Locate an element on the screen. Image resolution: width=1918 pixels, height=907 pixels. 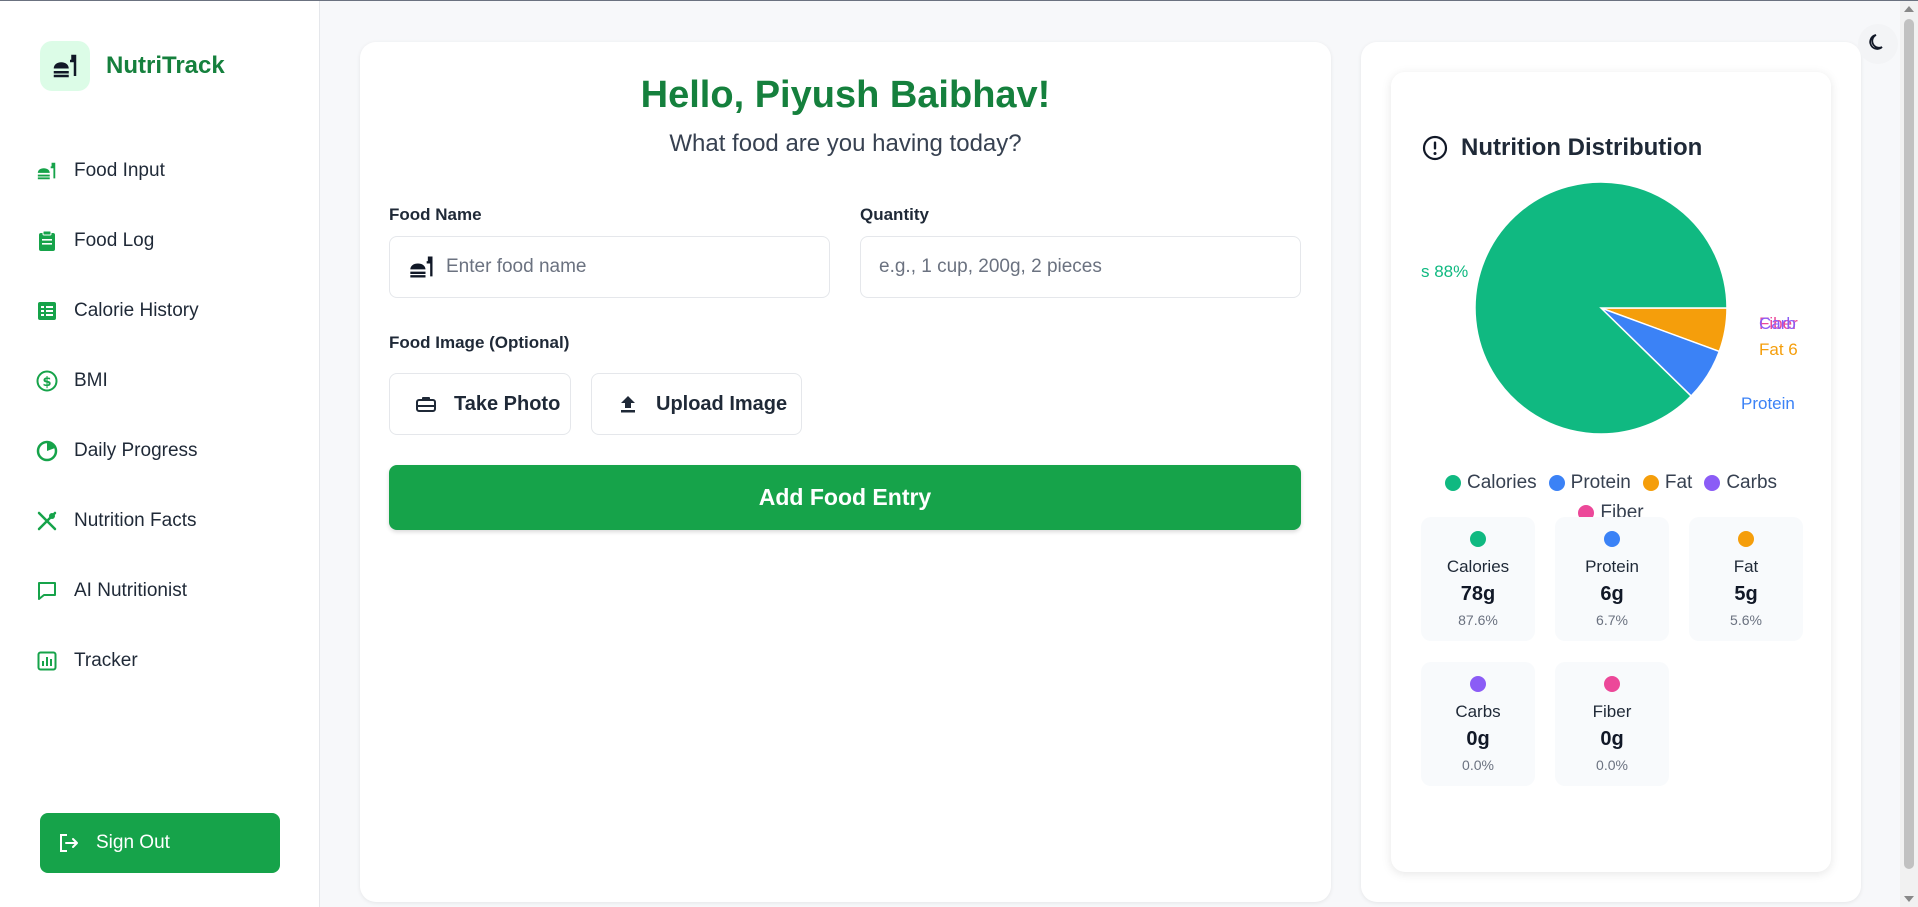
stat-name: Calories is located at coordinates (1478, 566).